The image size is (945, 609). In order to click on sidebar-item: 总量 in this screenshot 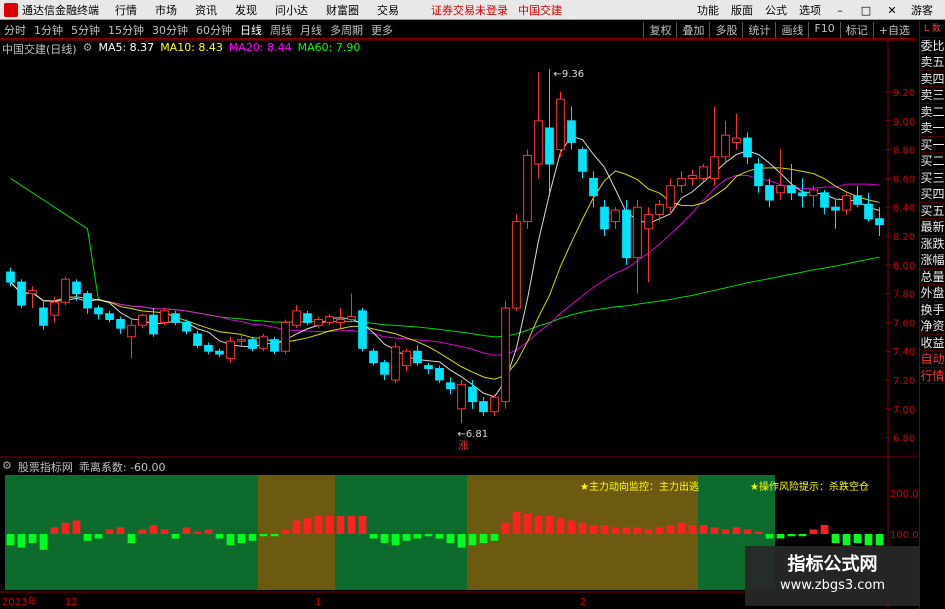, I will do `click(932, 277)`.